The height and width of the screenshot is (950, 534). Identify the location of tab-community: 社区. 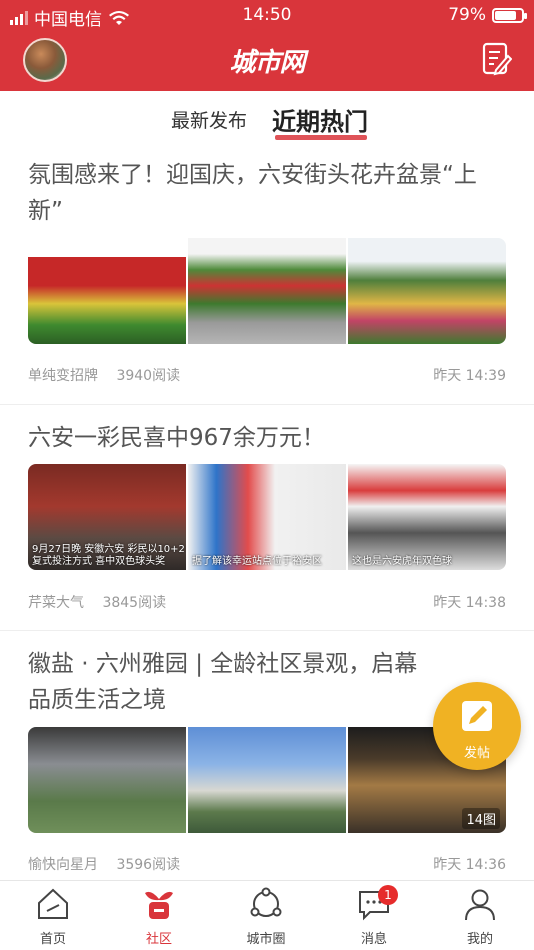
(159, 917).